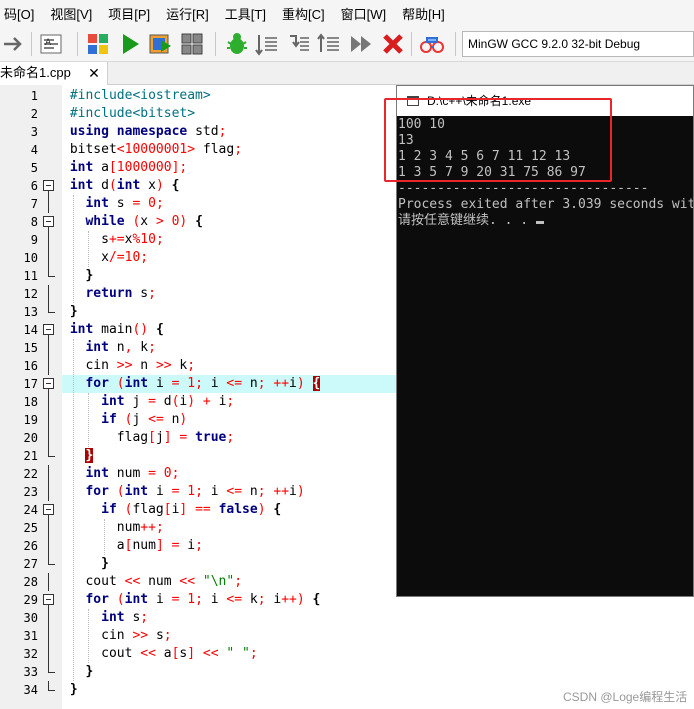 Image resolution: width=694 pixels, height=709 pixels. What do you see at coordinates (393, 44) in the screenshot?
I see `stop-icon` at bounding box center [393, 44].